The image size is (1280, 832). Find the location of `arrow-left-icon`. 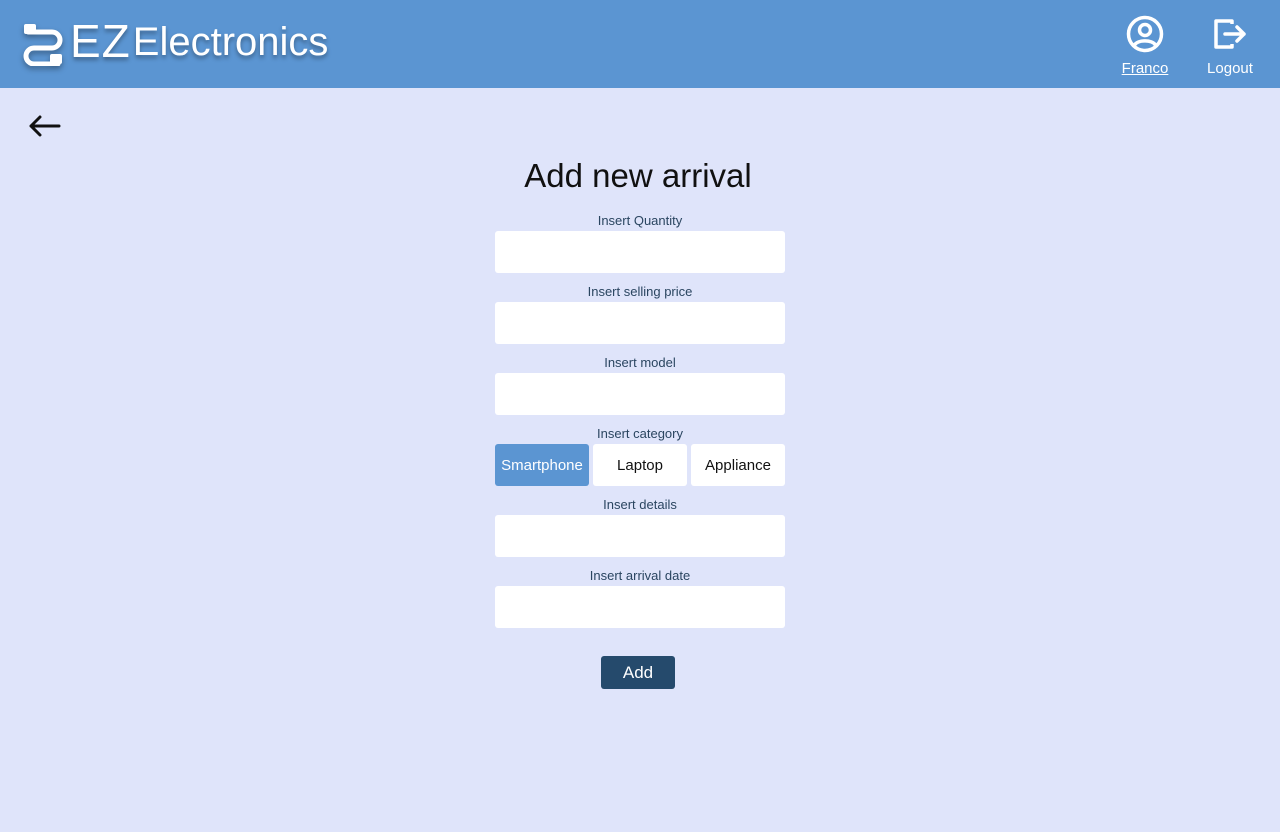

arrow-left-icon is located at coordinates (44, 125).